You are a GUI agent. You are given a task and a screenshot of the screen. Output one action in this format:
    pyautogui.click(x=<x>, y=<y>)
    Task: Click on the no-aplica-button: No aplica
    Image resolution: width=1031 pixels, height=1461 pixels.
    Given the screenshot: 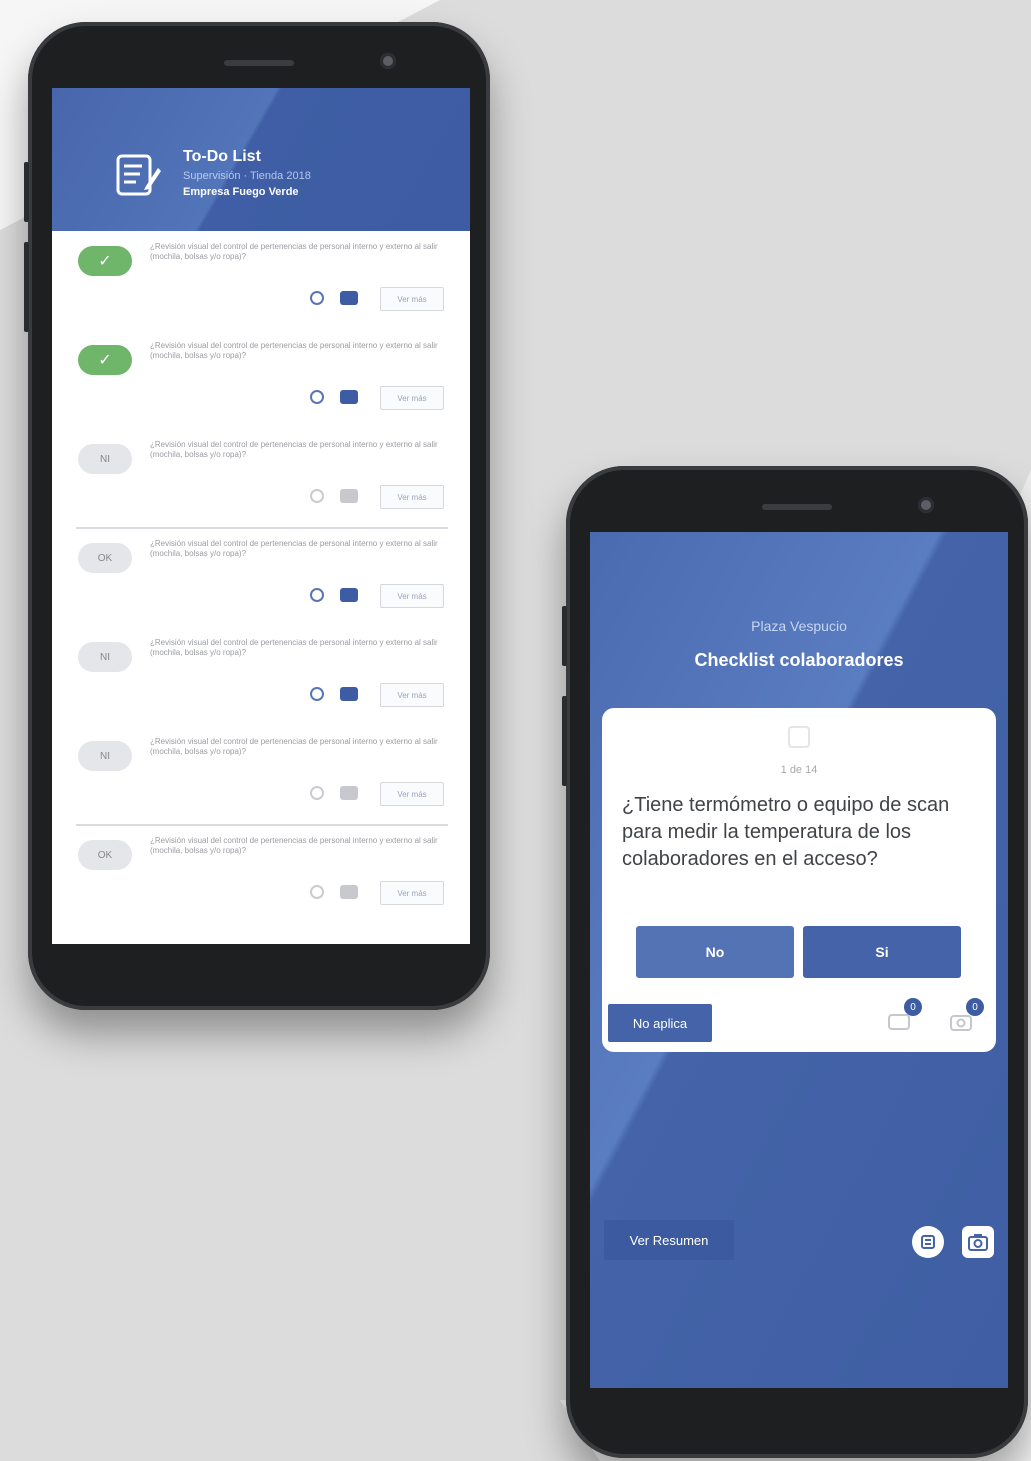 What is the action you would take?
    pyautogui.click(x=660, y=1023)
    